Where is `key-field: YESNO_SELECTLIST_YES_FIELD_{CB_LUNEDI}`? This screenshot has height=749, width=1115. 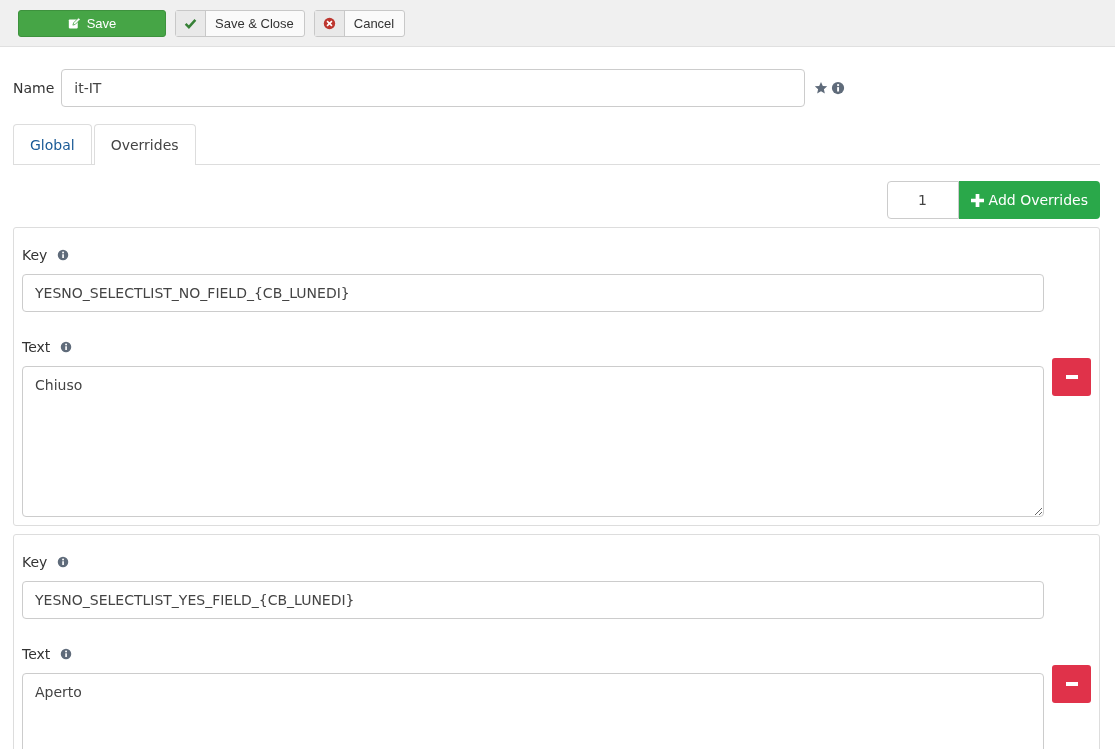 key-field: YESNO_SELECTLIST_YES_FIELD_{CB_LUNEDI} is located at coordinates (533, 600).